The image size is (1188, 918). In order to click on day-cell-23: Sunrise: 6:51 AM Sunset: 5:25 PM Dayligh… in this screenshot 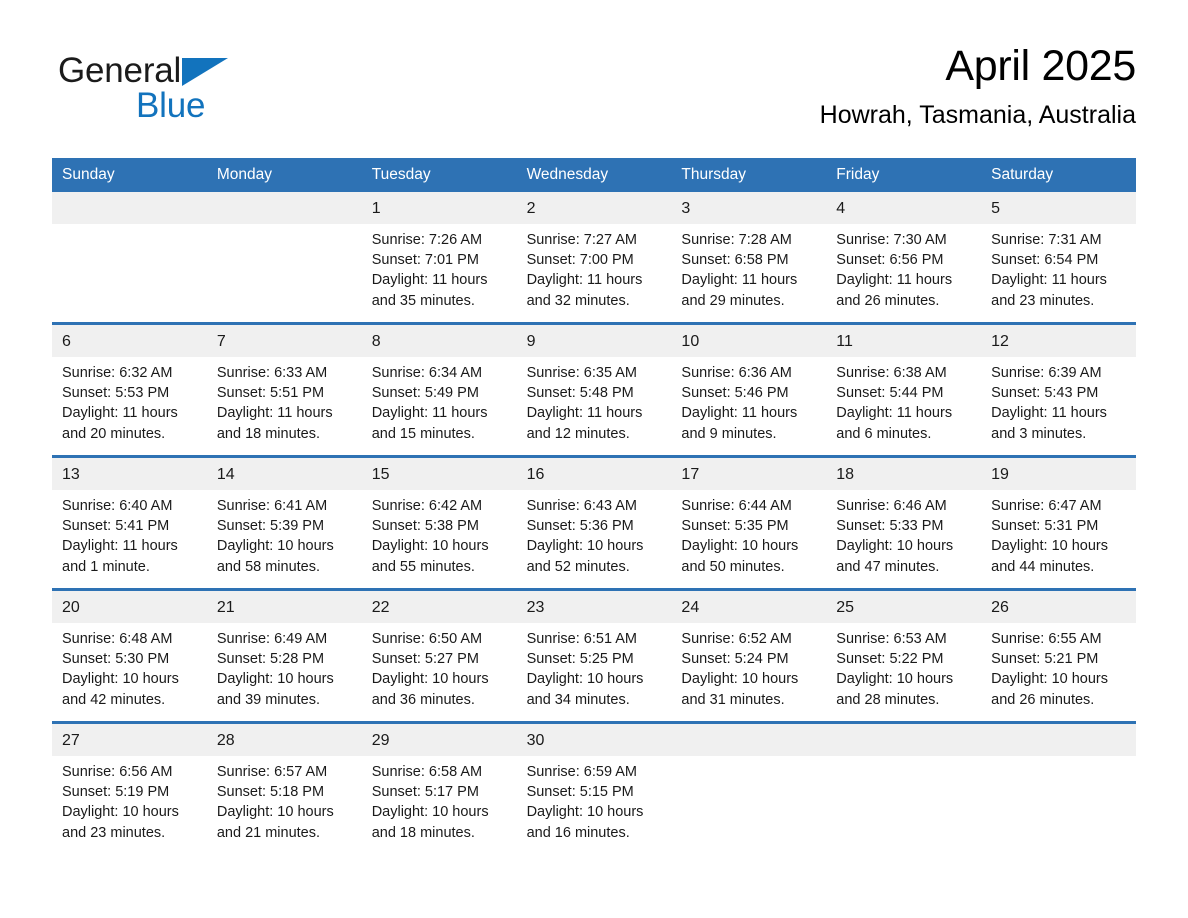, I will do `click(594, 672)`.